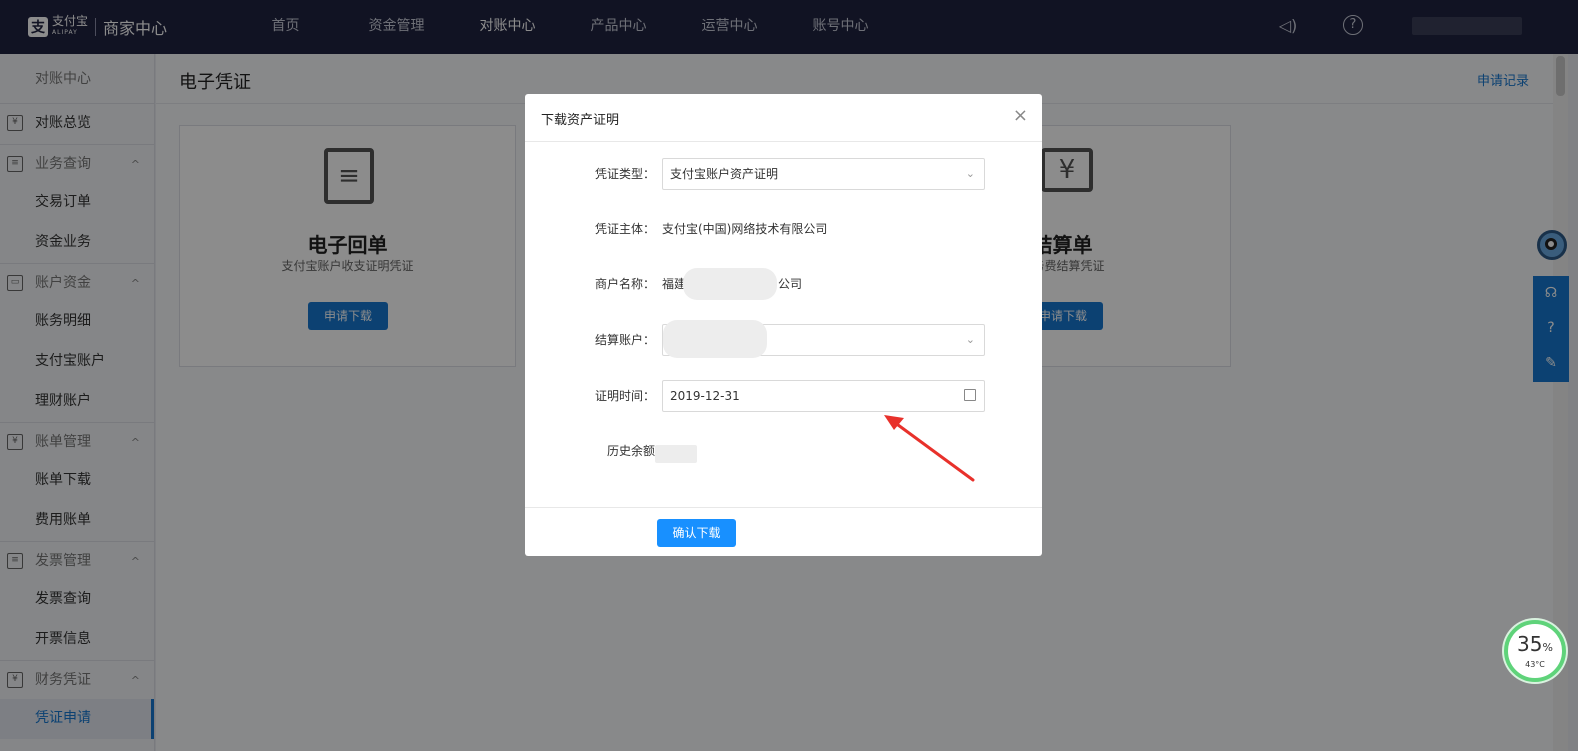  What do you see at coordinates (783, 118) in the screenshot?
I see `modal-header: 下载资产证明 ×` at bounding box center [783, 118].